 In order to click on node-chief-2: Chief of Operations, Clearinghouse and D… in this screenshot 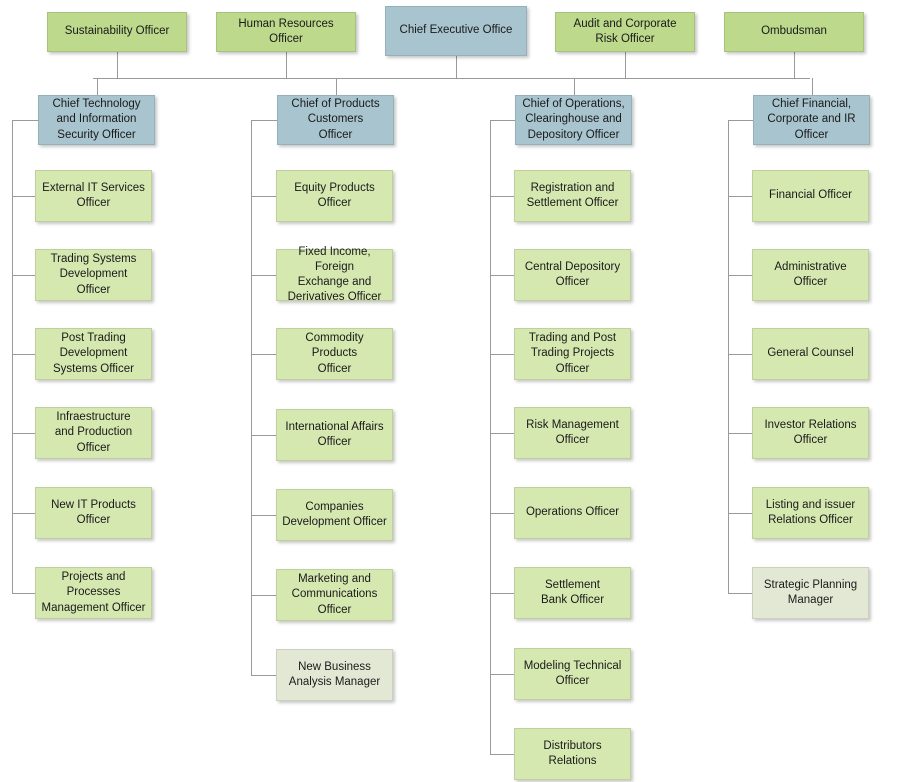, I will do `click(573, 120)`.